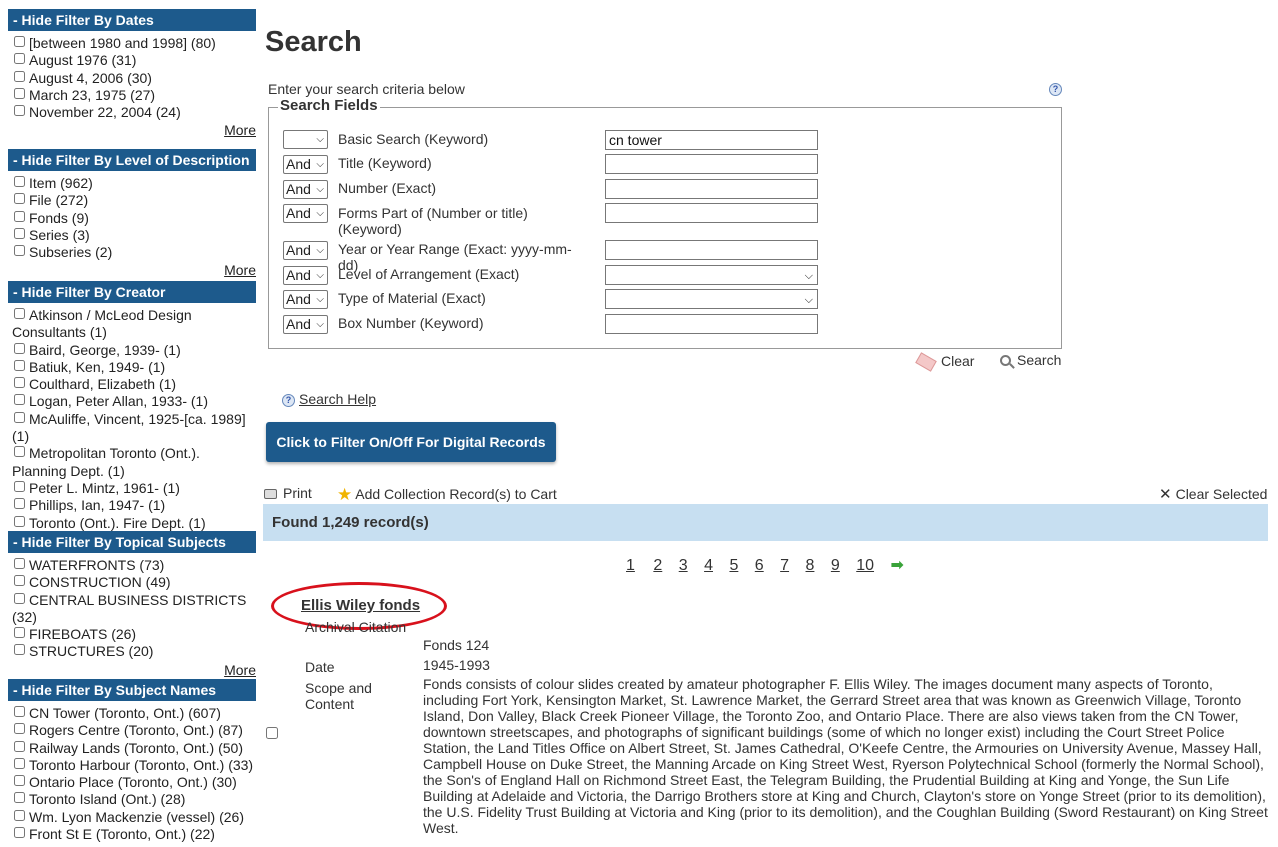 This screenshot has height=847, width=1278. I want to click on facet-creator-toggle: - Hide Filter By Creator, so click(132, 292).